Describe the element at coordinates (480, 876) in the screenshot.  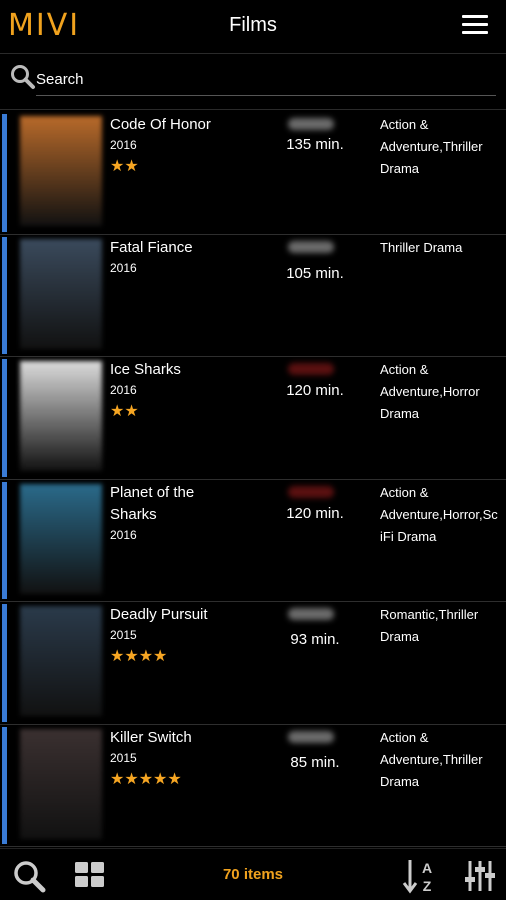
I see `filter-sliders-icon` at that location.